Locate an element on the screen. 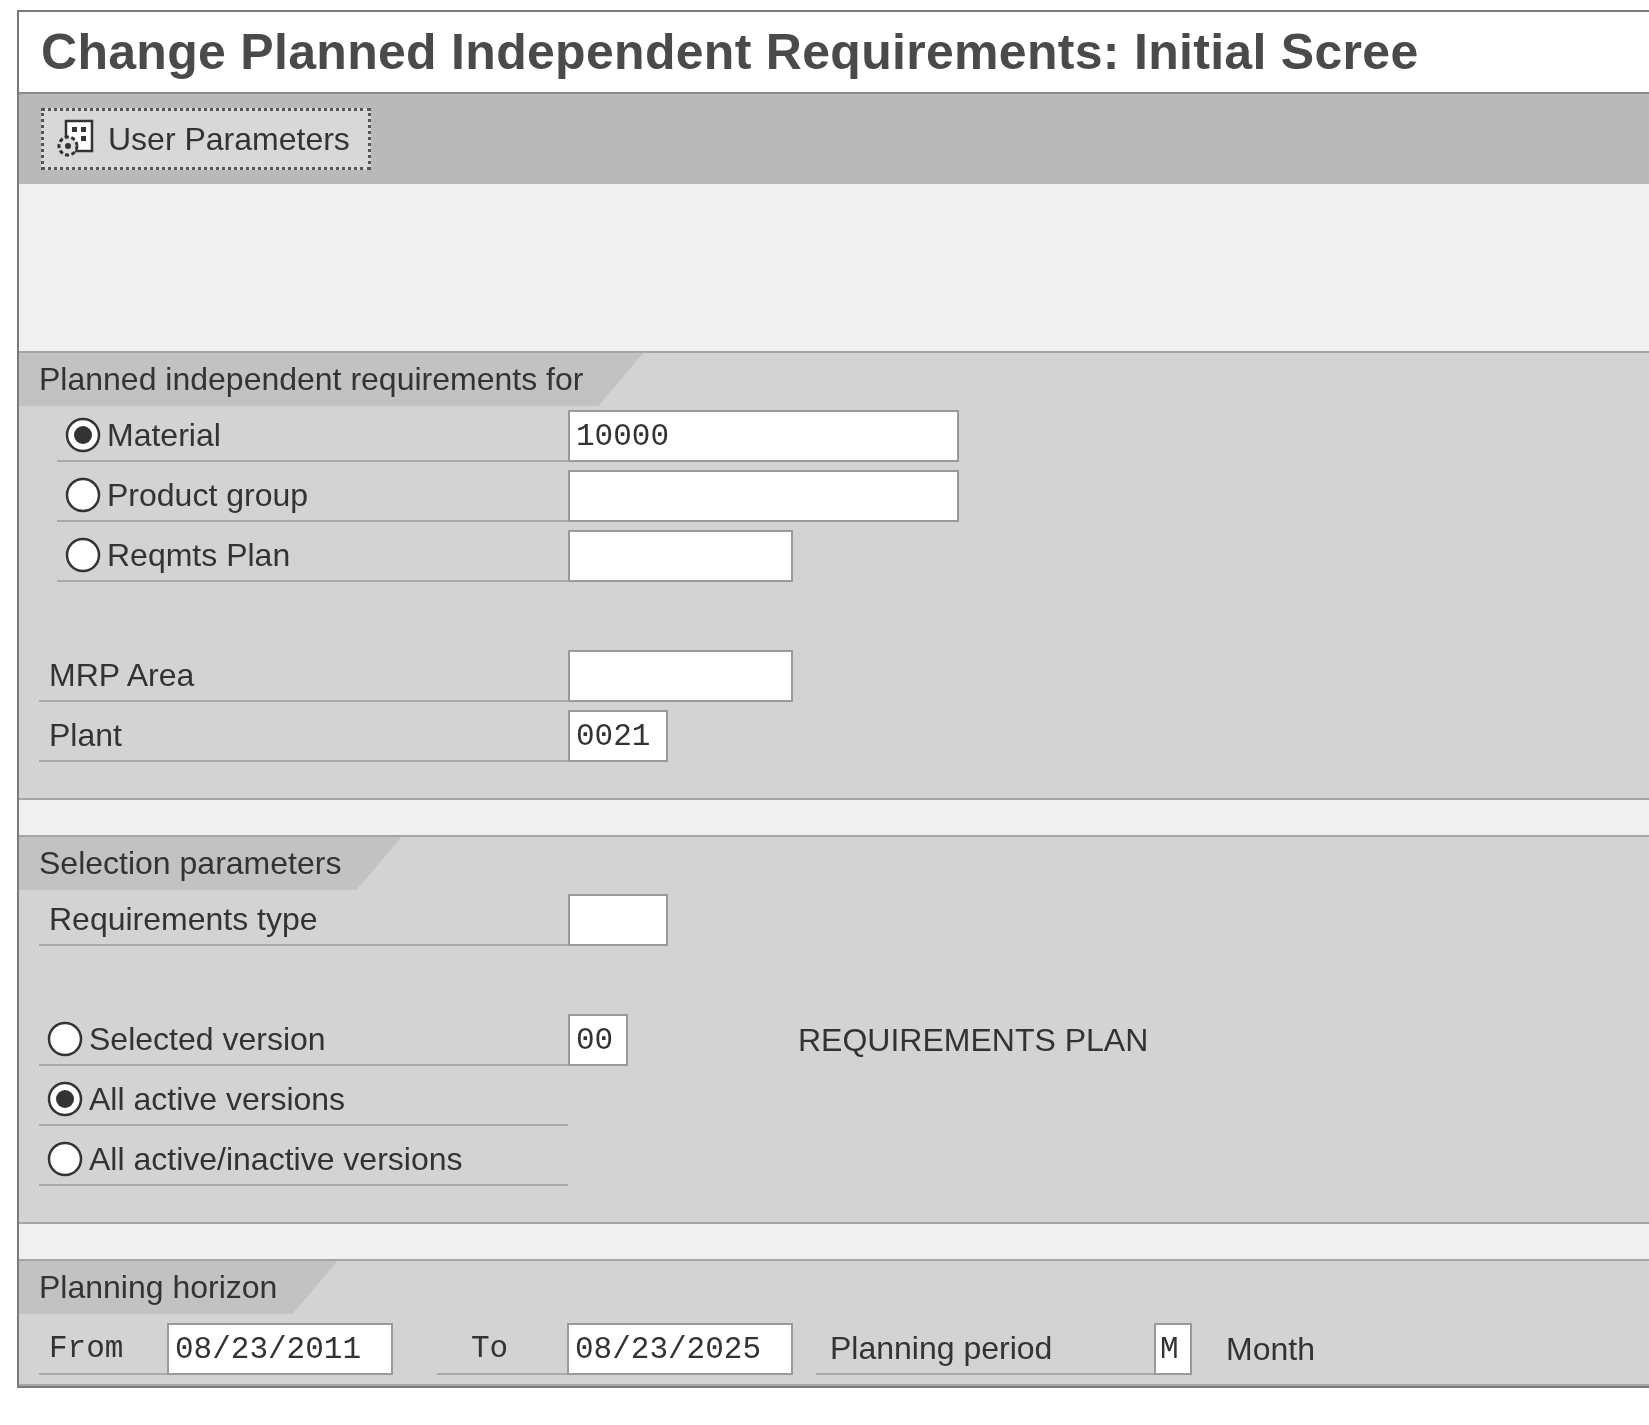 The width and height of the screenshot is (1649, 1425). field-label: Planning period is located at coordinates (941, 1348).